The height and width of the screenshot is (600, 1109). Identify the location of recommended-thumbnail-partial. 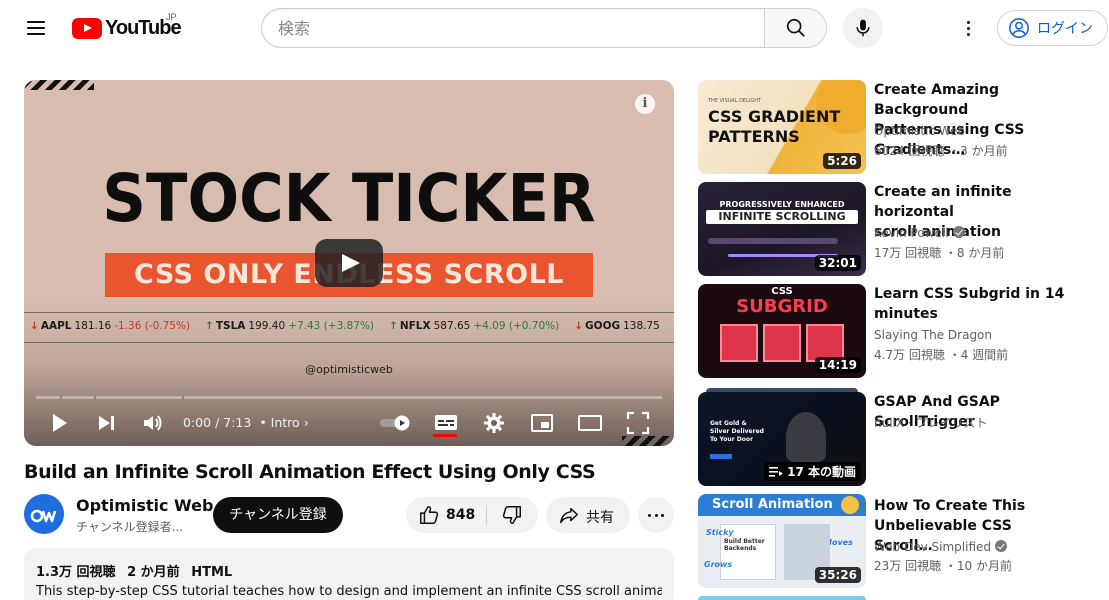
(782, 598).